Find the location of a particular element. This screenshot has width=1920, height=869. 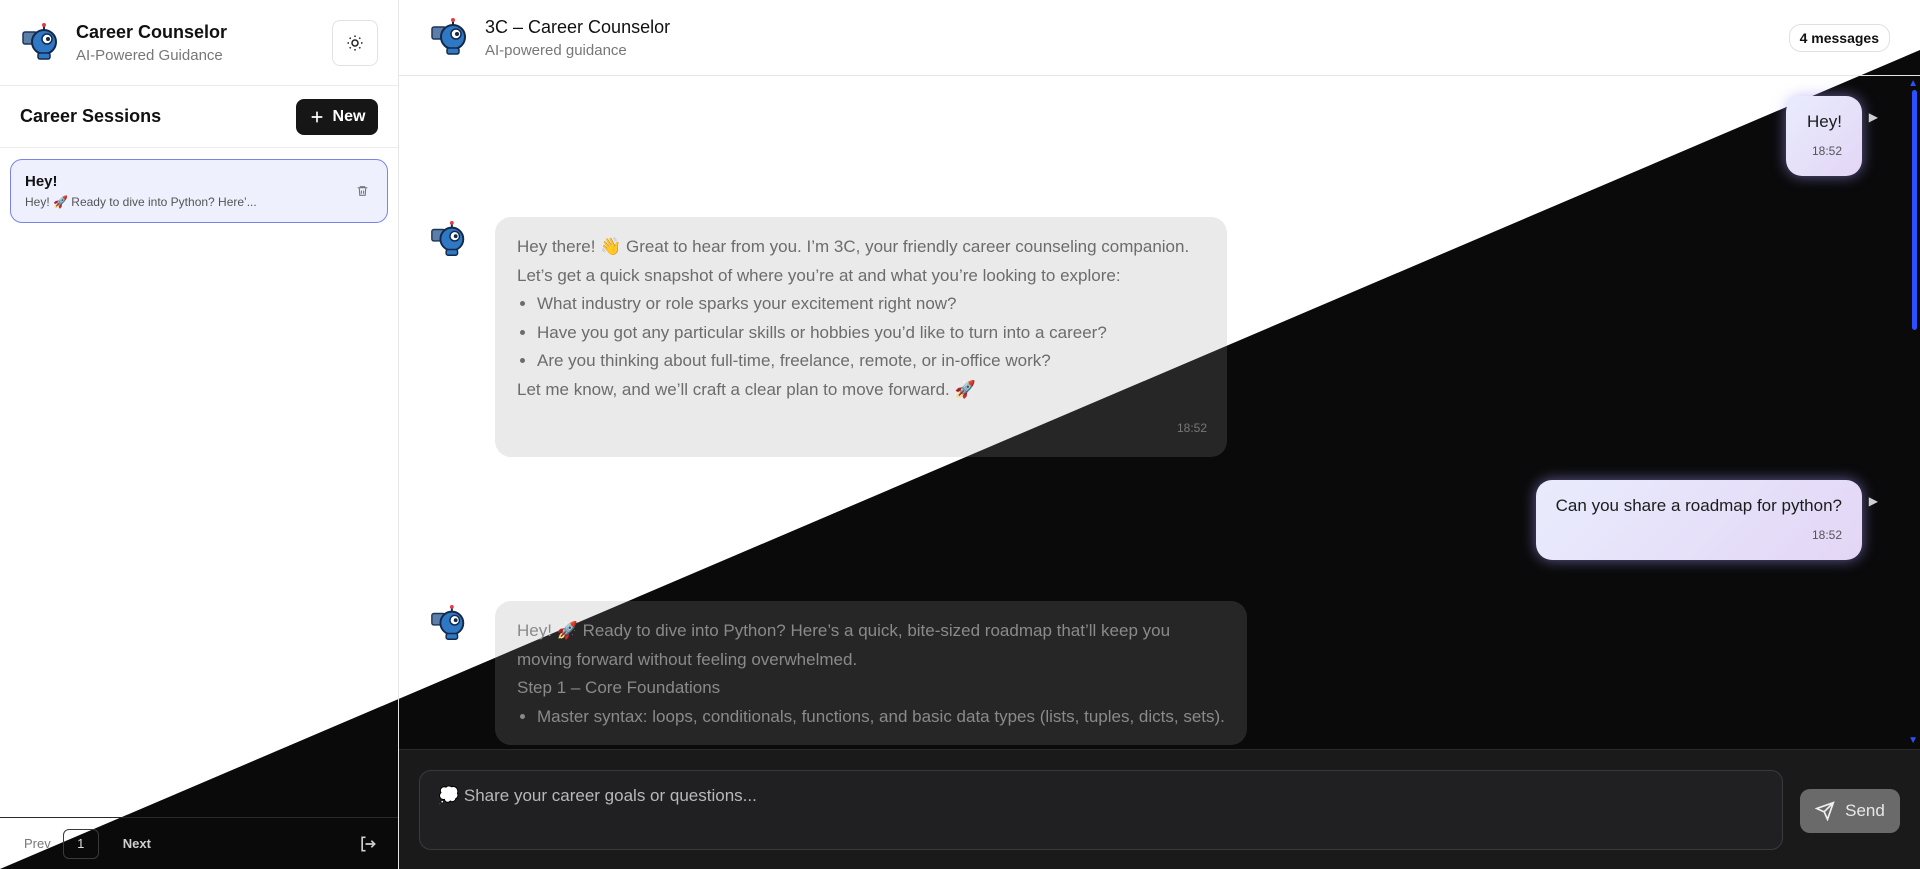

message-text: Can you share a roadmap for python? is located at coordinates (1698, 505).